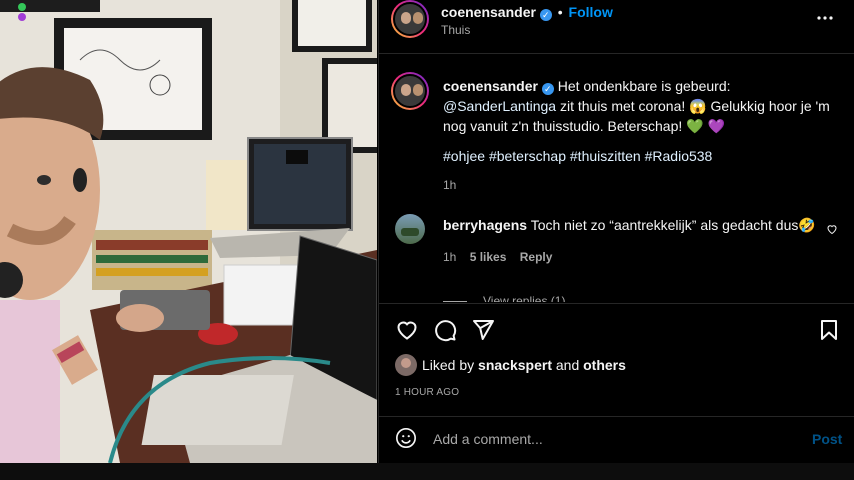 The image size is (854, 480). What do you see at coordinates (410, 229) in the screenshot?
I see `comment-avatar` at bounding box center [410, 229].